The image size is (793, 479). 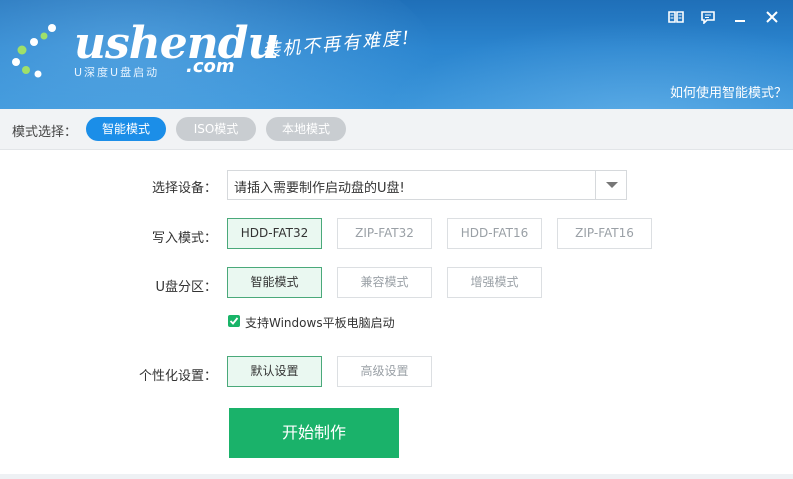 What do you see at coordinates (274, 282) in the screenshot?
I see `partition-option-smart: 智能模式` at bounding box center [274, 282].